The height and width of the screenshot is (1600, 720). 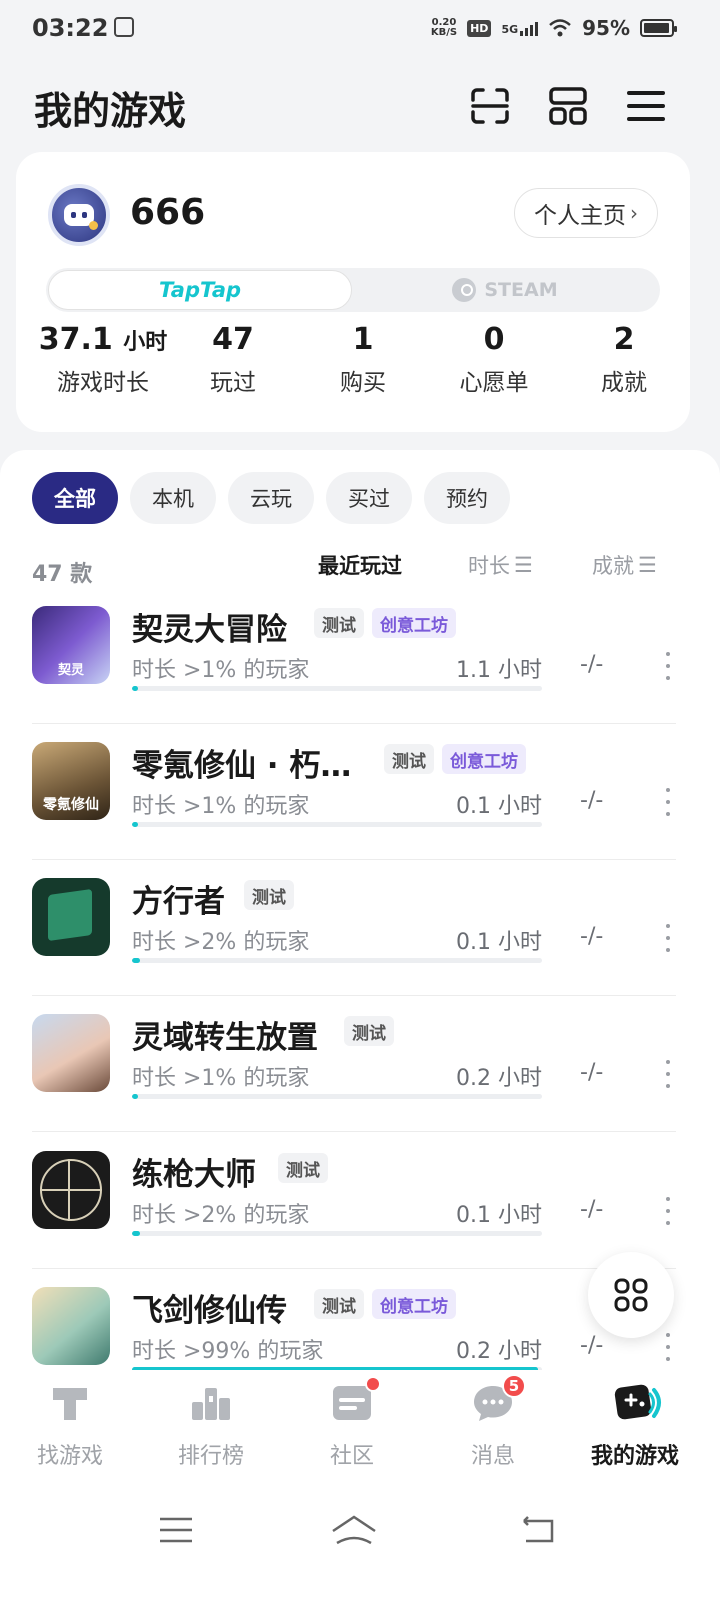 I want to click on playtime-percentile: 时长 >99% 的玩家, so click(x=228, y=1351).